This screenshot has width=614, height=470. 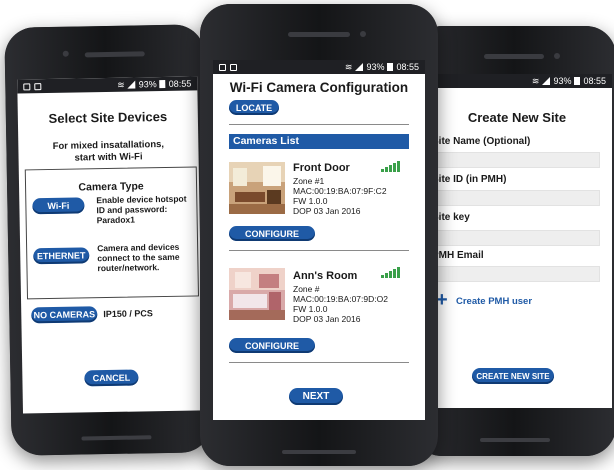 What do you see at coordinates (469, 179) in the screenshot?
I see `site-id-label: Site ID (in PMH)` at bounding box center [469, 179].